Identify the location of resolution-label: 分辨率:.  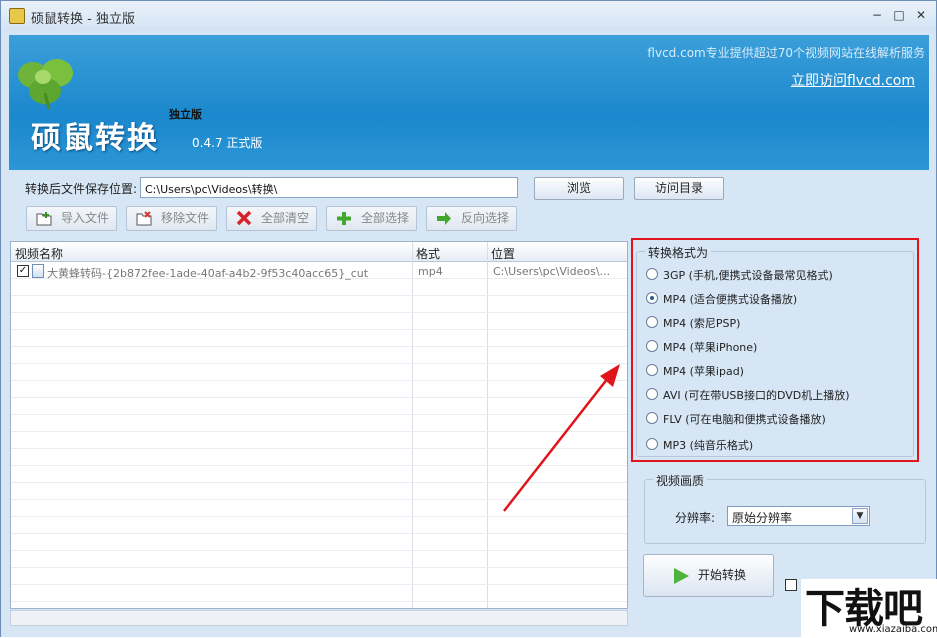
(695, 518).